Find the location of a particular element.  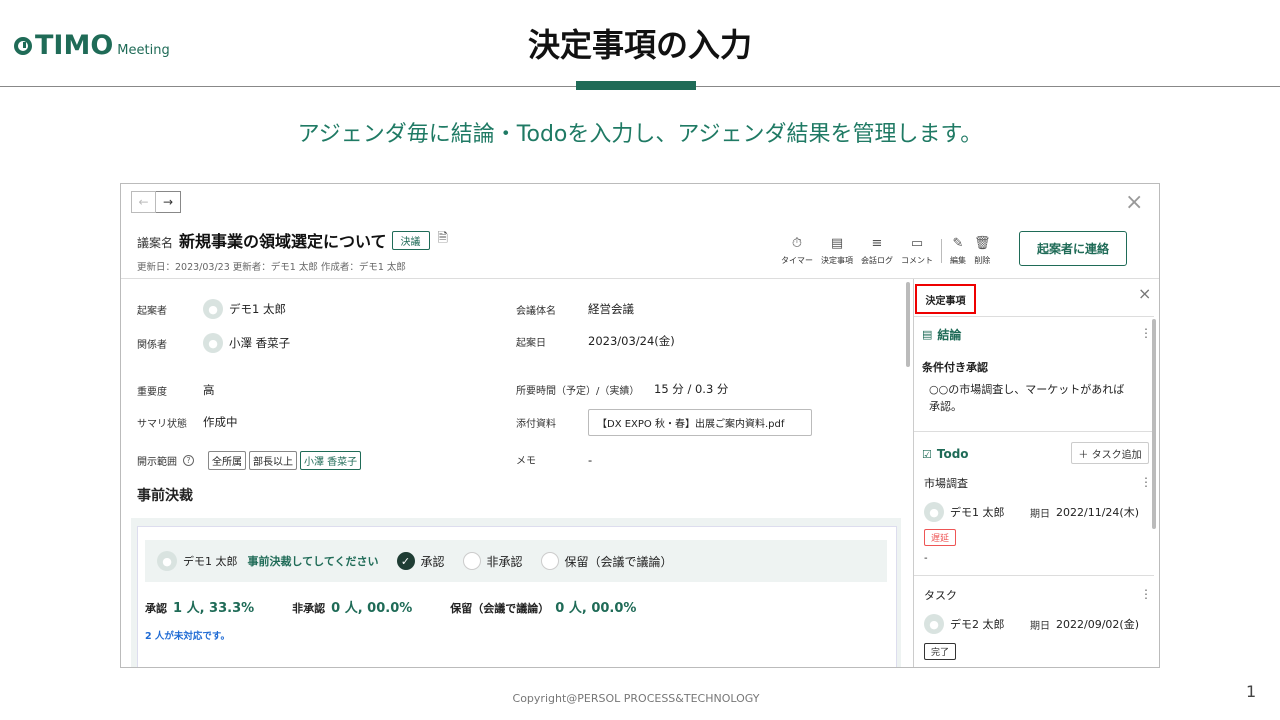

panel-scrollbar is located at coordinates (1154, 424).